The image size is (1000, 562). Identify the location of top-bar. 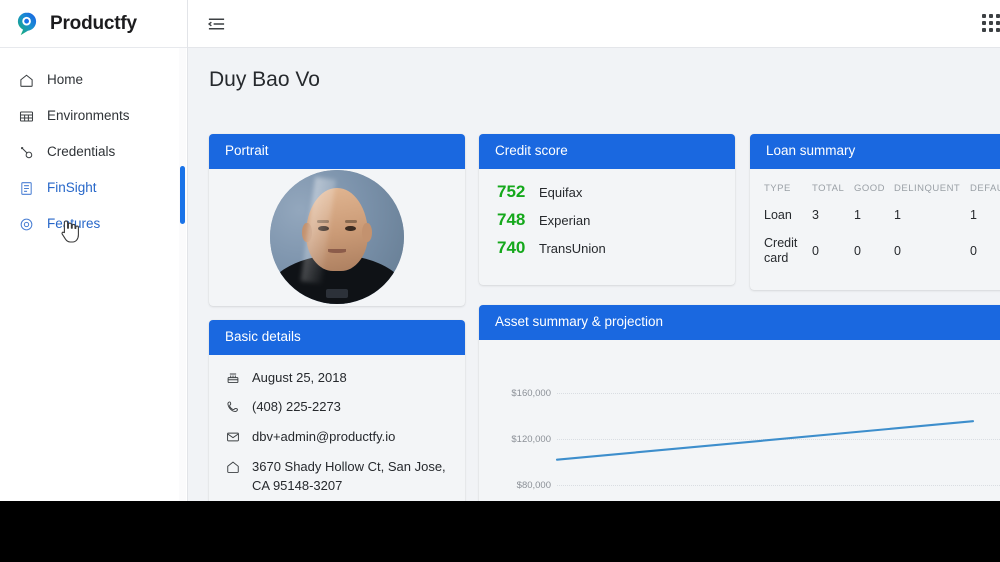
(594, 24).